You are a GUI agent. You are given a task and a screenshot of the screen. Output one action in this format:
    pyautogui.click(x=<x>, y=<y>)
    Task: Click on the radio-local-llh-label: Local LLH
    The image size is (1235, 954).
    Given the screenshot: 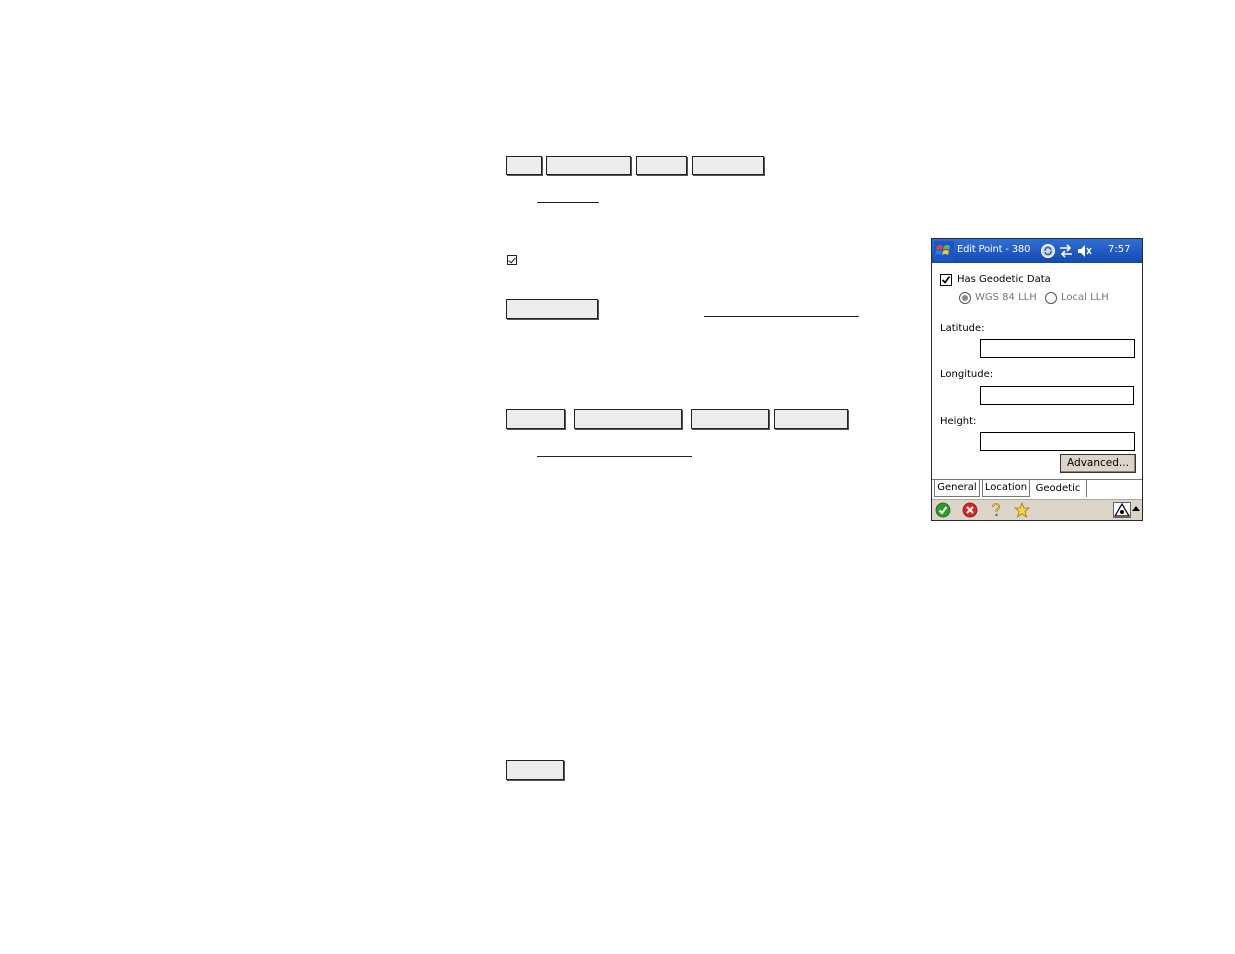 What is the action you would take?
    pyautogui.click(x=1085, y=297)
    